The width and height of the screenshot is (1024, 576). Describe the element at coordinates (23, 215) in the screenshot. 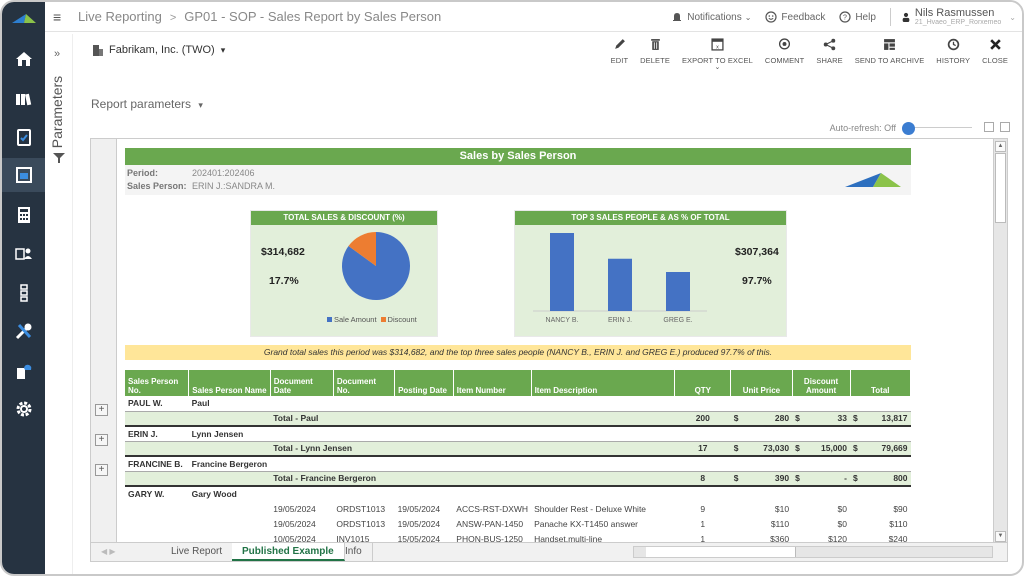

I see `sidebar-item-calculator` at that location.